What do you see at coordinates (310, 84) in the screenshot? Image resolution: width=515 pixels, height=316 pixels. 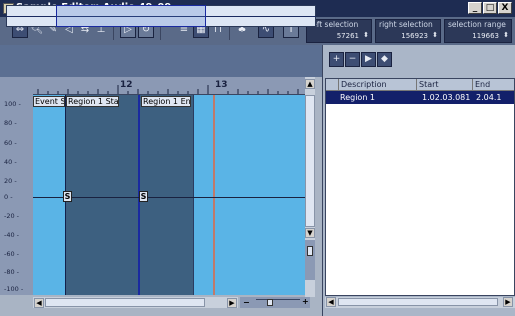 I see `scroll-up-icon: ▲` at bounding box center [310, 84].